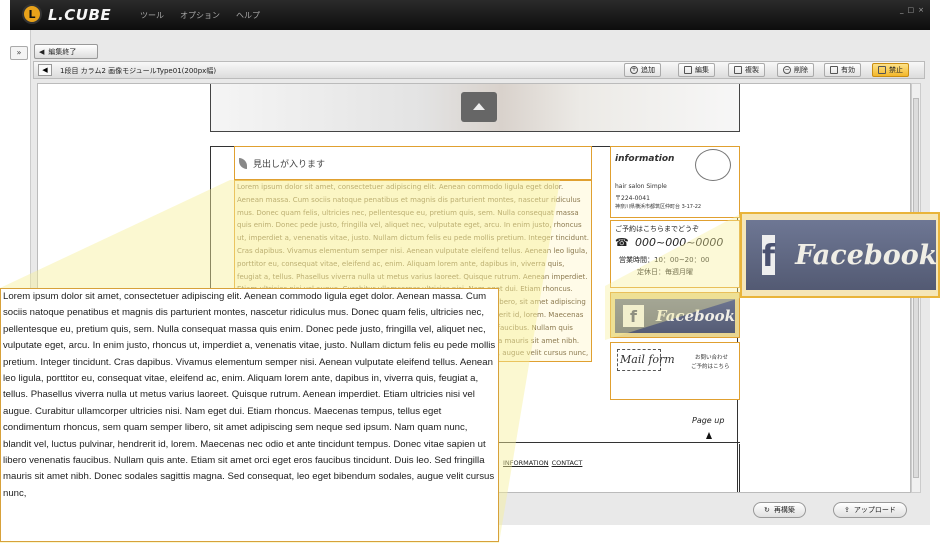  What do you see at coordinates (702, 70) in the screenshot?
I see `edit-label: 編集` at bounding box center [702, 70].